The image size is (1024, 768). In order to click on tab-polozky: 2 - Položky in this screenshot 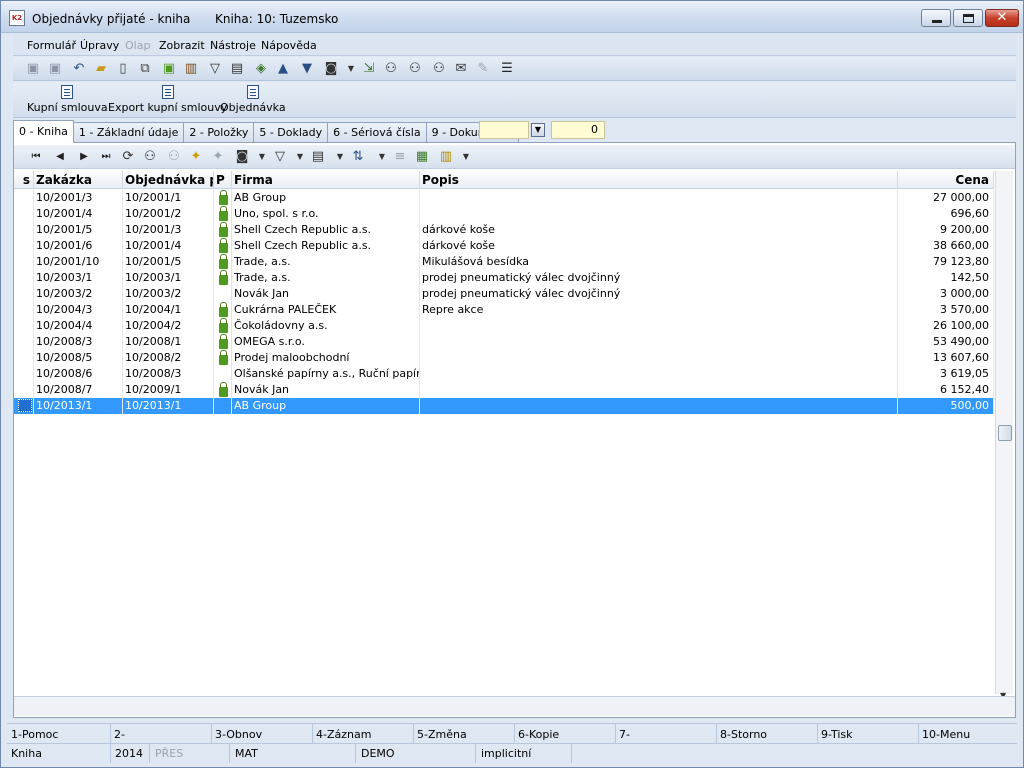, I will do `click(219, 132)`.